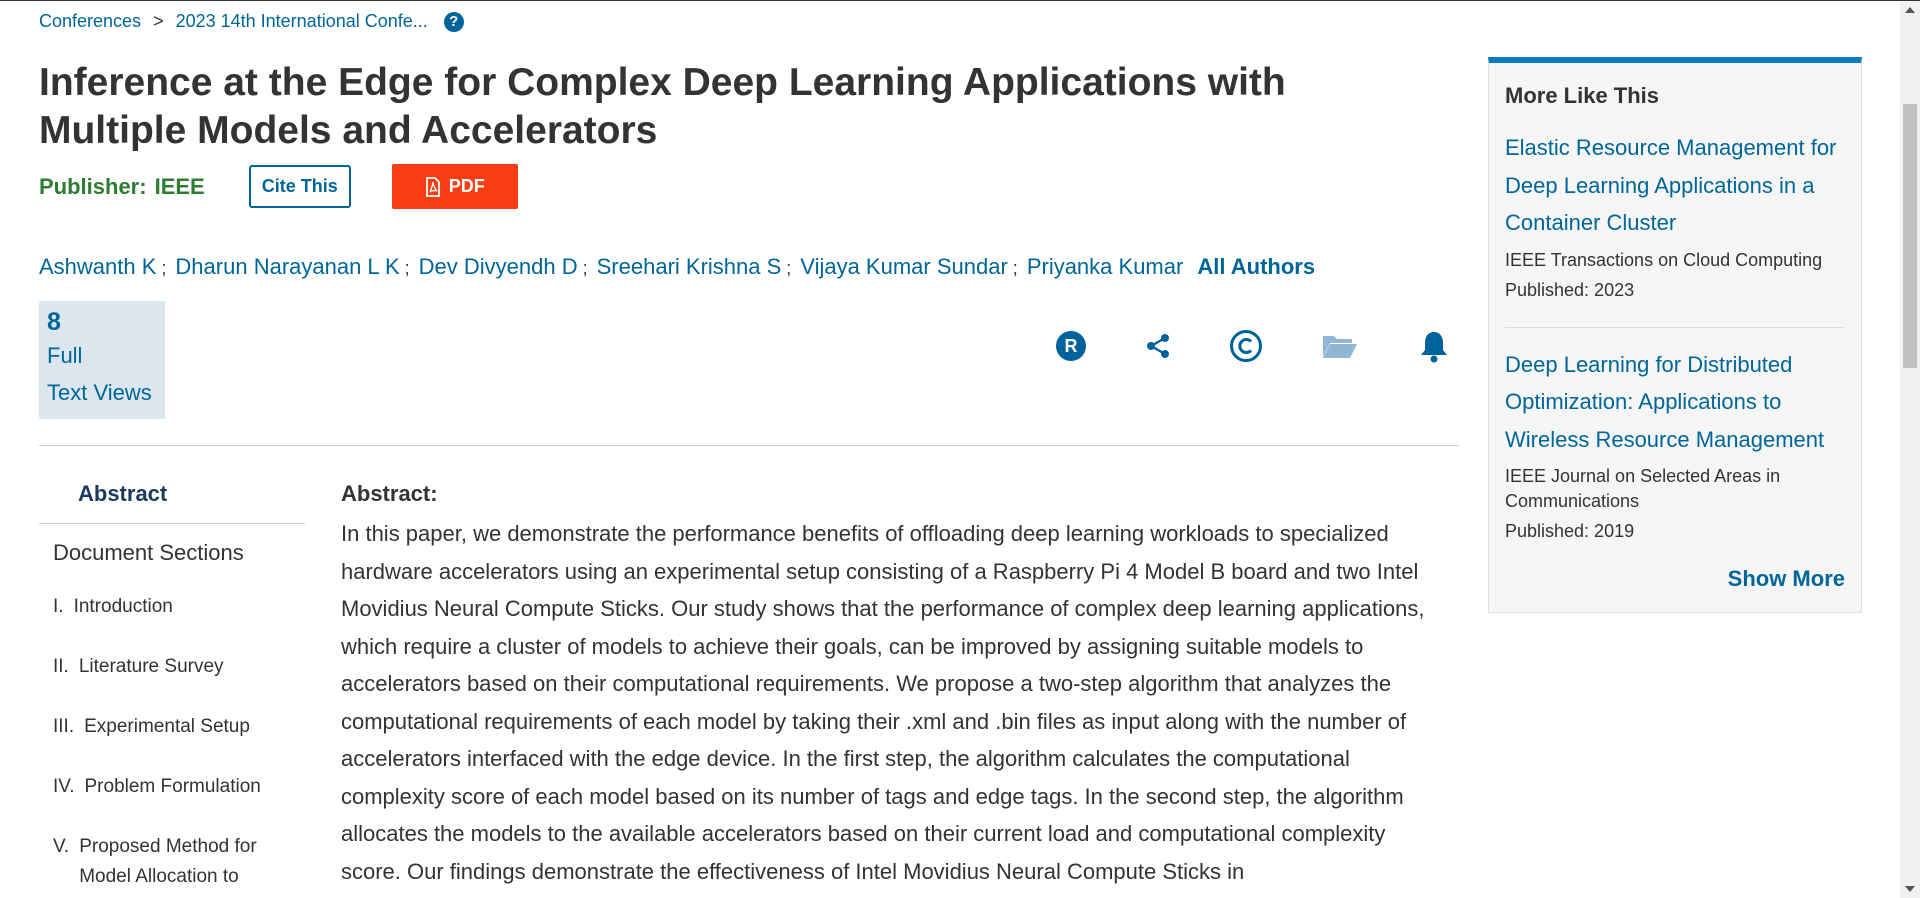 Image resolution: width=1920 pixels, height=898 pixels. I want to click on publisher-label: Publisher:, so click(93, 186).